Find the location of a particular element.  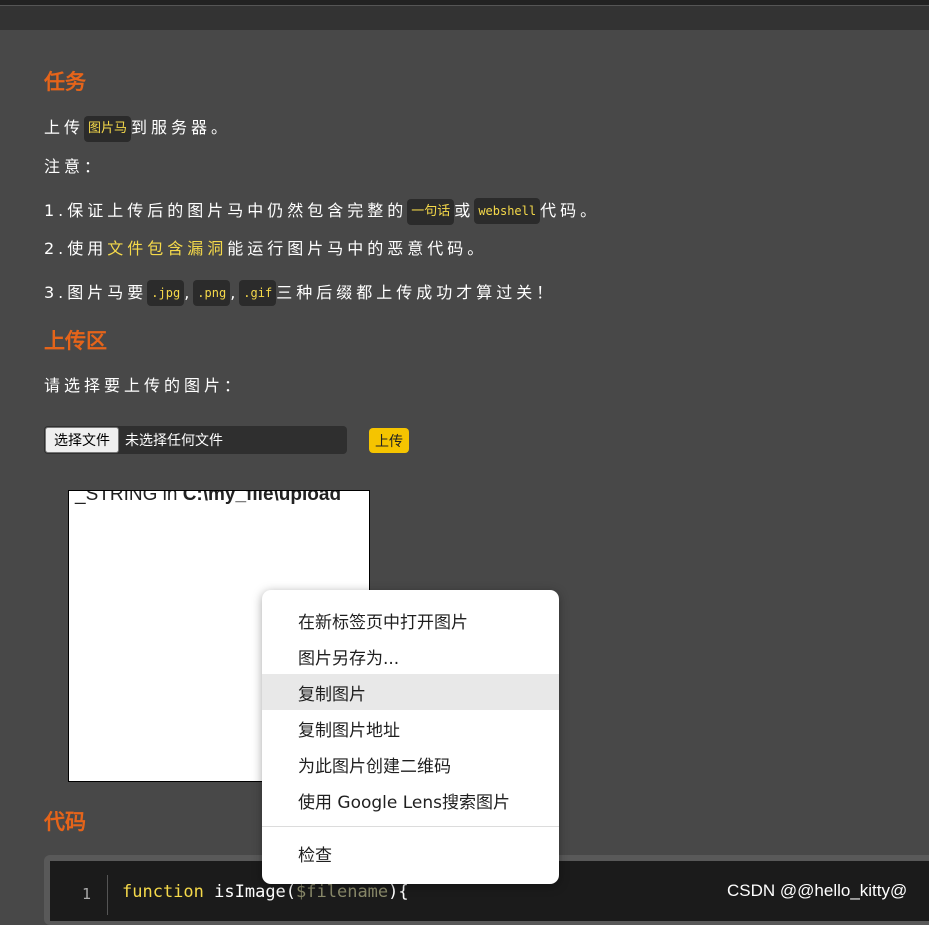

upload-prompt: 请选择要上传的图片： is located at coordinates (144, 385).